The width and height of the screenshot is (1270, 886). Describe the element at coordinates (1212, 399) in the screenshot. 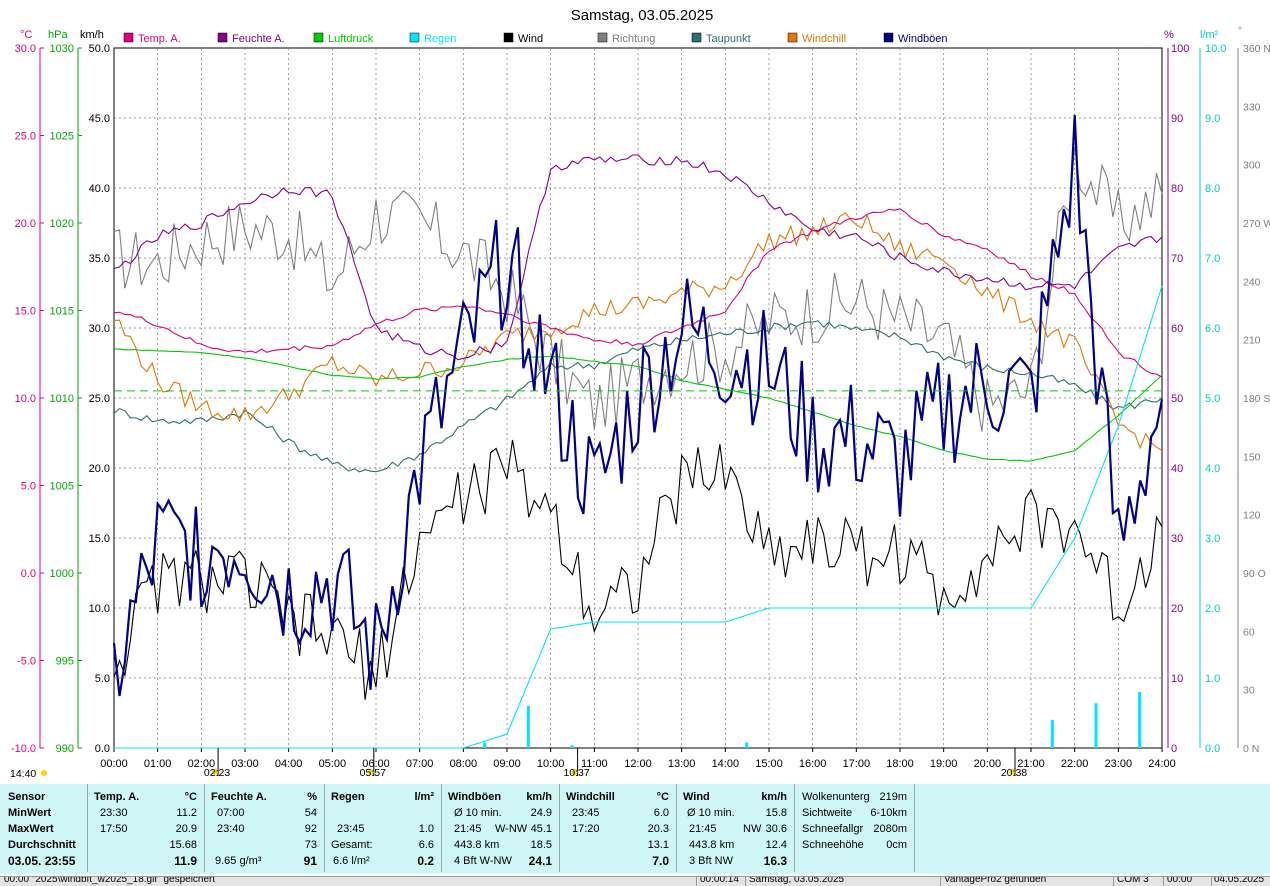

I see `rain-tick-label: 5.0` at that location.